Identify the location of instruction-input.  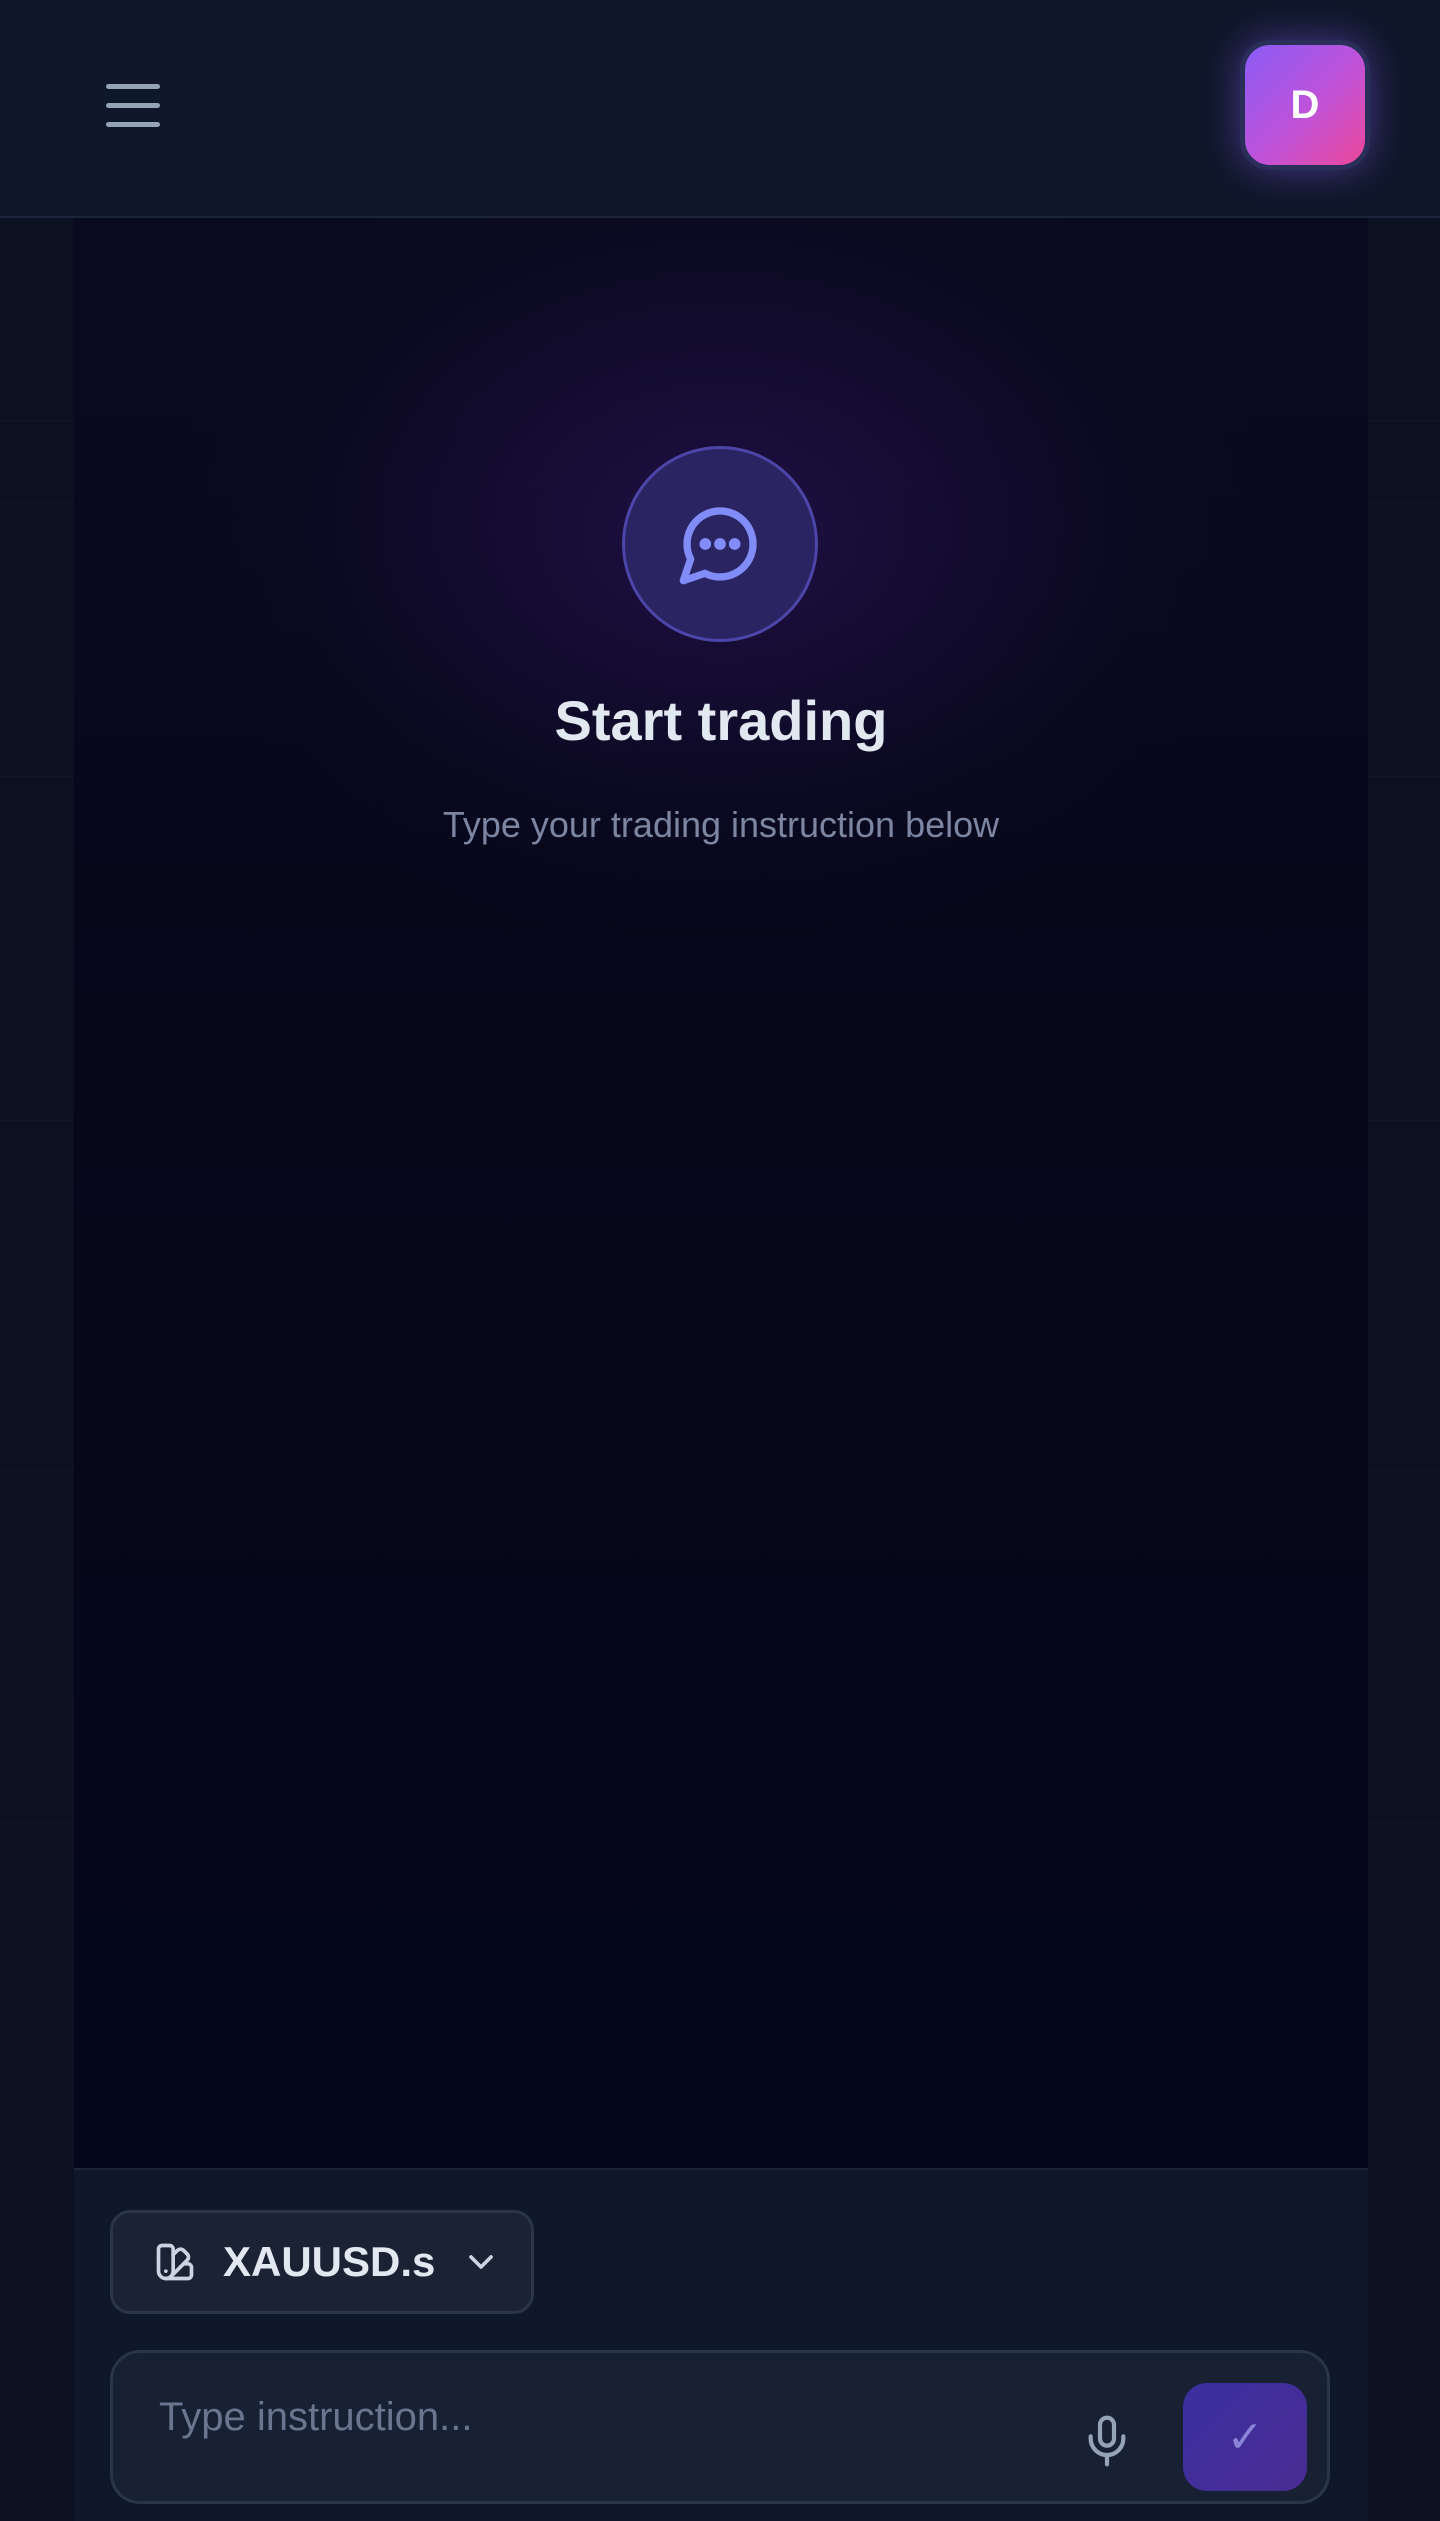
(599, 2417).